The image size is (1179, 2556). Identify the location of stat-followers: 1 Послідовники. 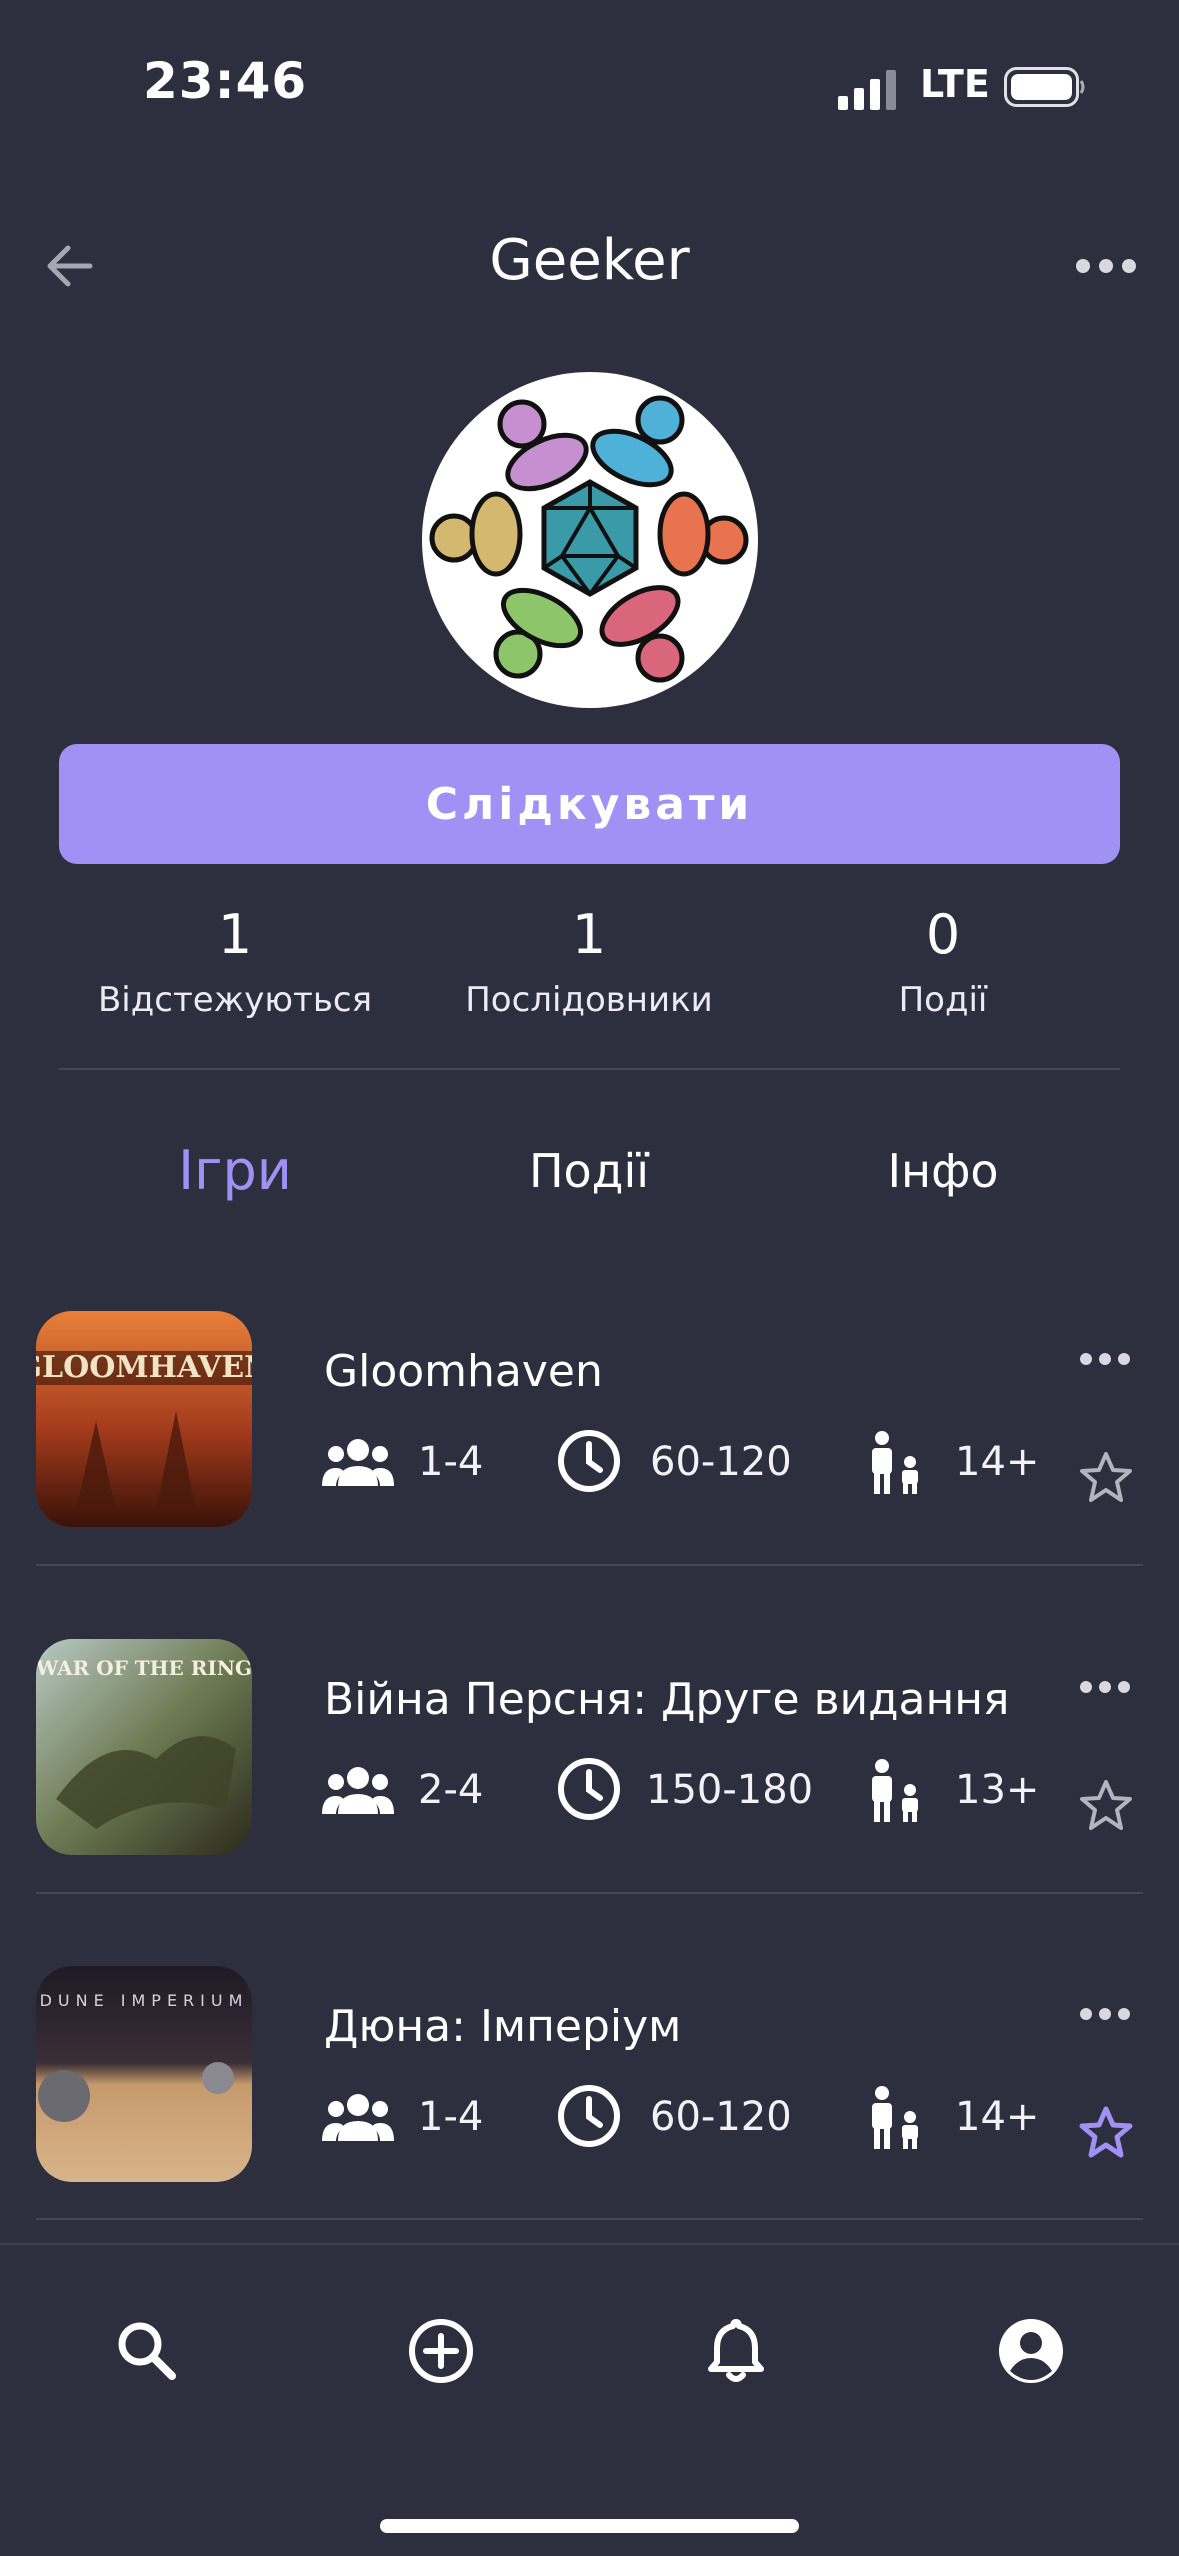
(589, 965).